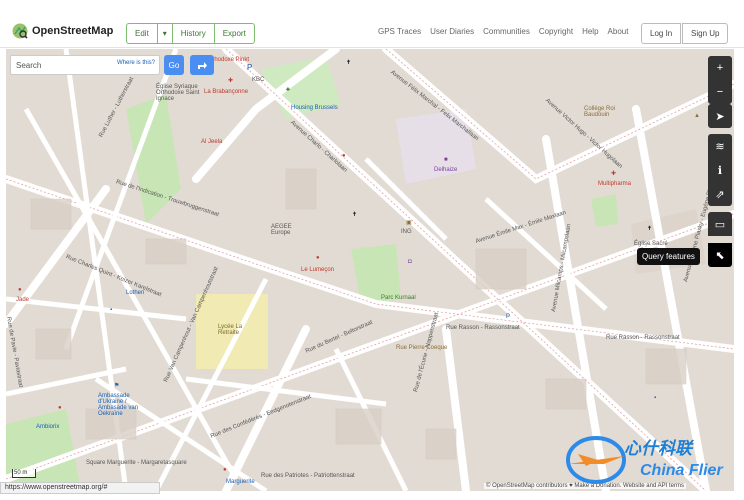 Image resolution: width=744 pixels, height=500 pixels. I want to click on map-label-brabanconne: La Brabançonne, so click(226, 92).